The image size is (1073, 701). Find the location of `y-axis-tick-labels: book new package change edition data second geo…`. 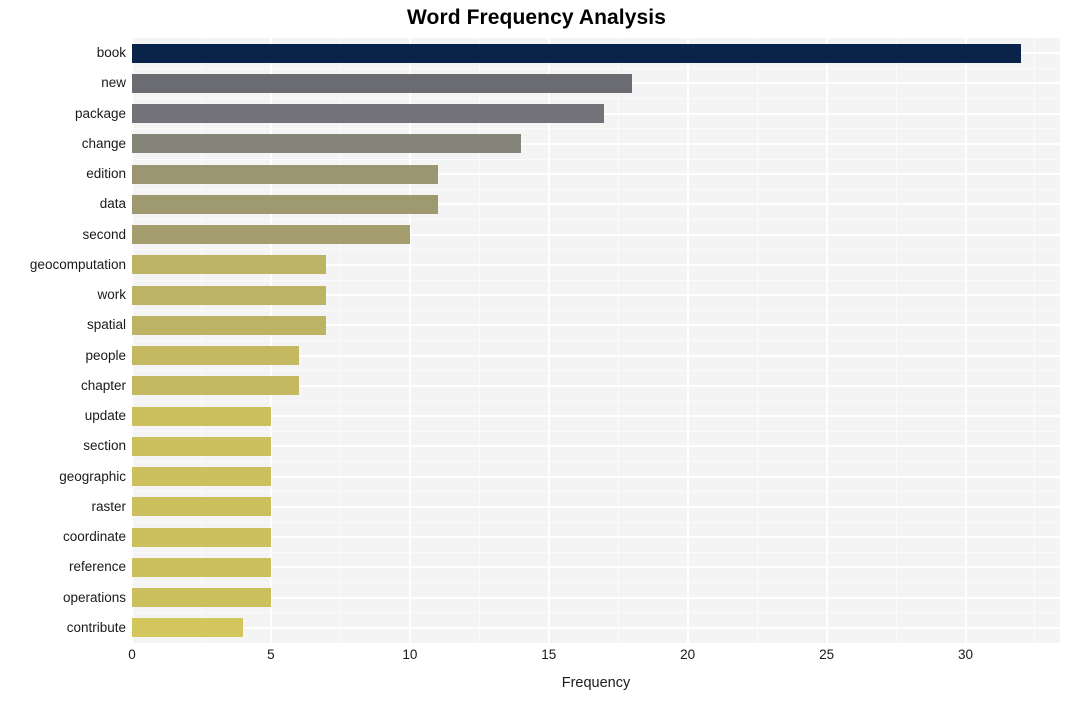

y-axis-tick-labels: book new package change edition data second geo… is located at coordinates (63, 340).